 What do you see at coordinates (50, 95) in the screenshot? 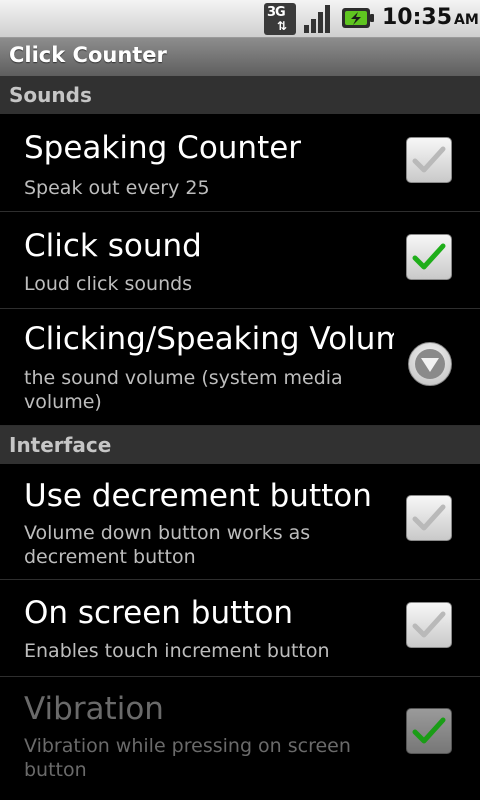
I see `category-label: Sounds` at bounding box center [50, 95].